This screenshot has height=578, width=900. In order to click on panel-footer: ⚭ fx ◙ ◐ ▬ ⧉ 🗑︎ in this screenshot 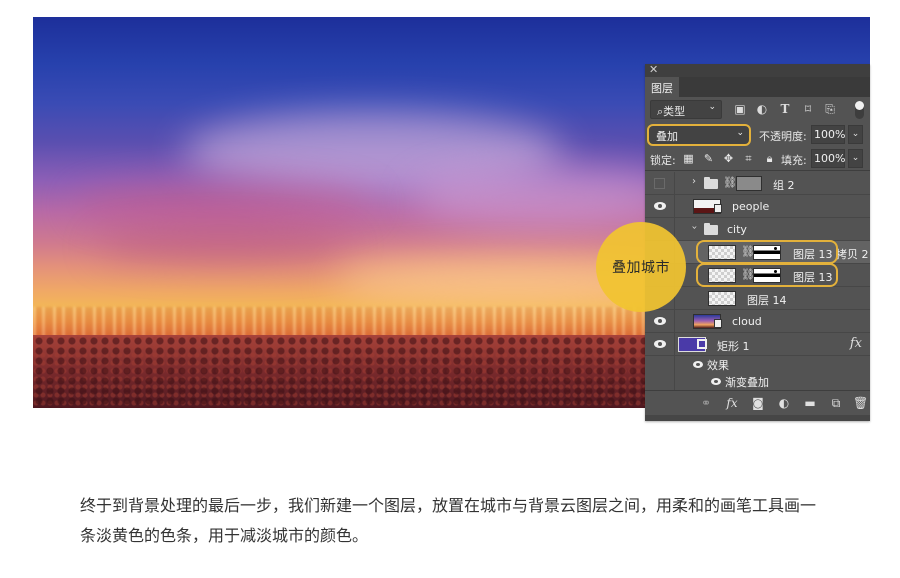, I will do `click(757, 402)`.